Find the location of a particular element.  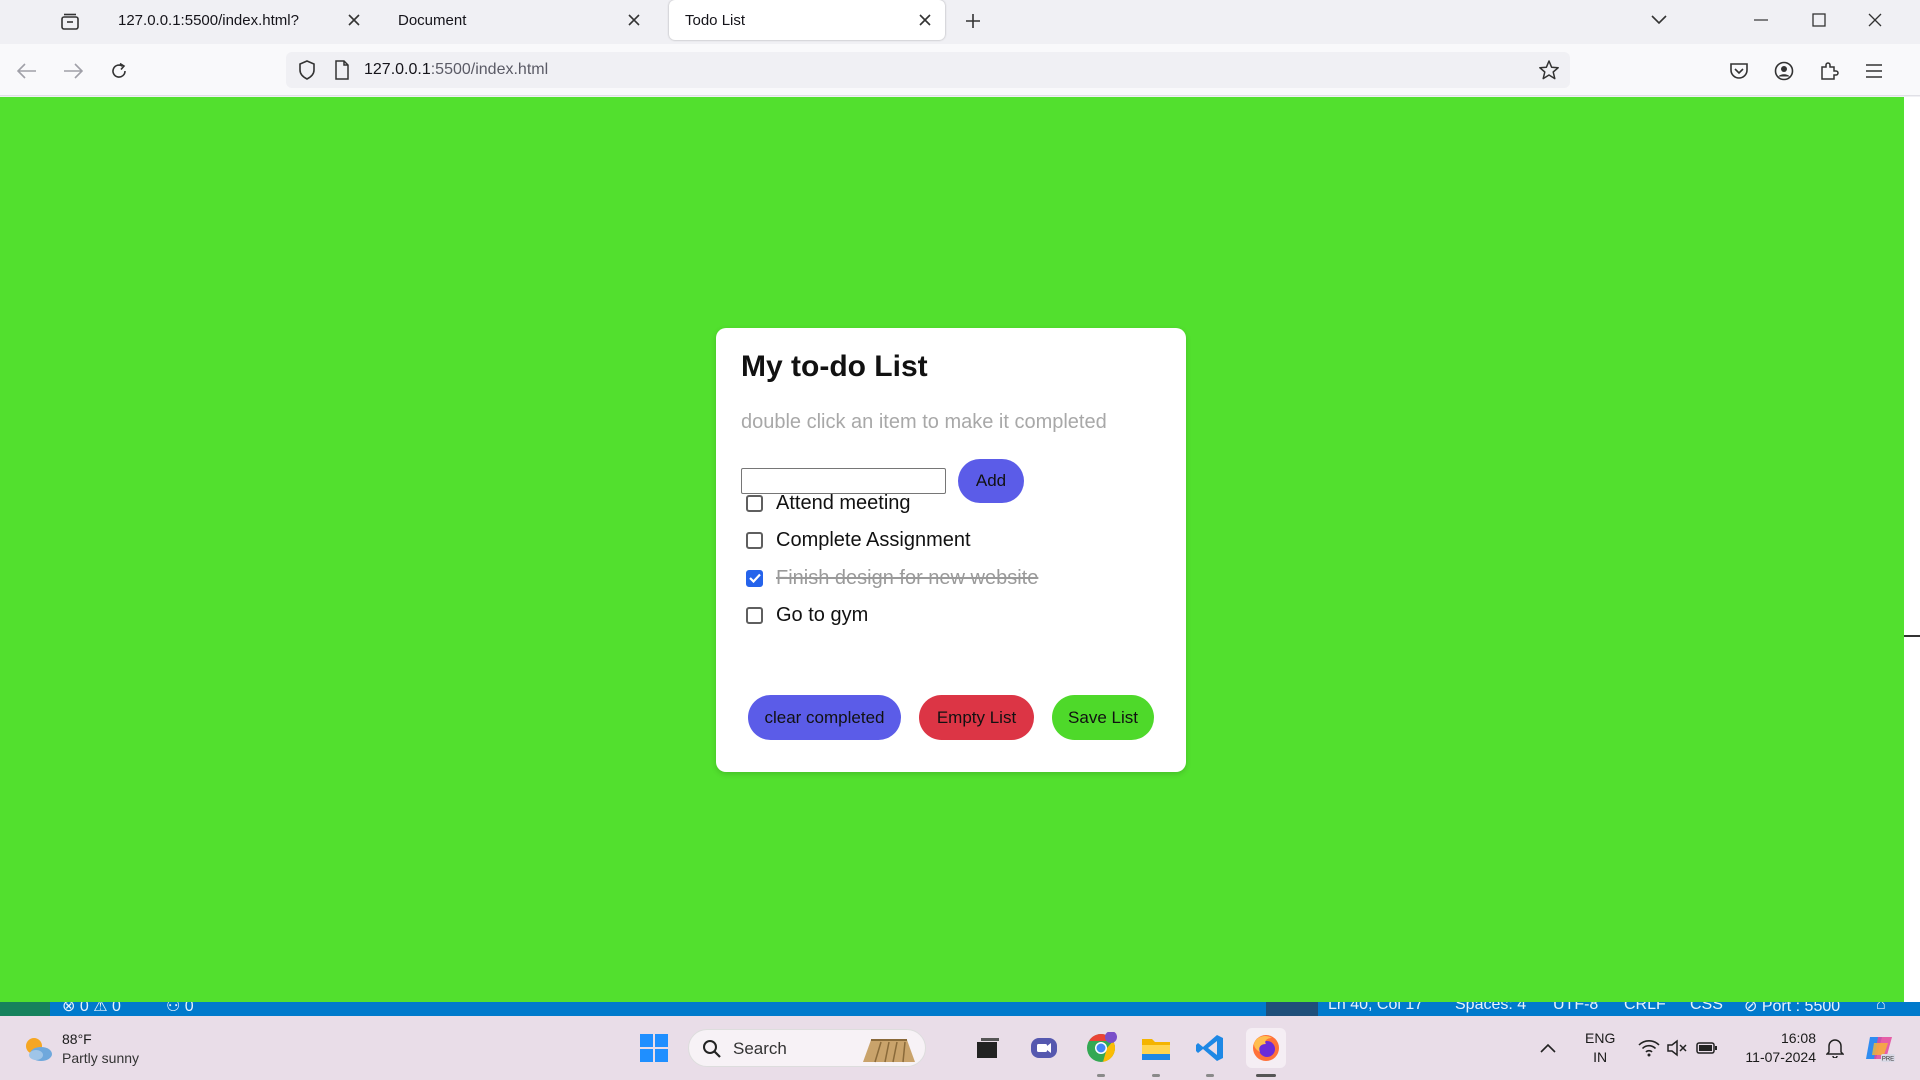

remote-indicator is located at coordinates (25, 1009).